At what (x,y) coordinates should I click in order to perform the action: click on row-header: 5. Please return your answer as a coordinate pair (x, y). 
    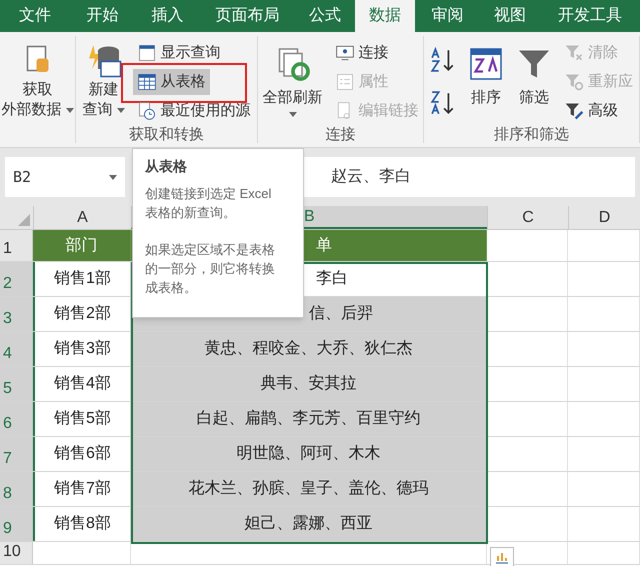
    Looking at the image, I should click on (16, 384).